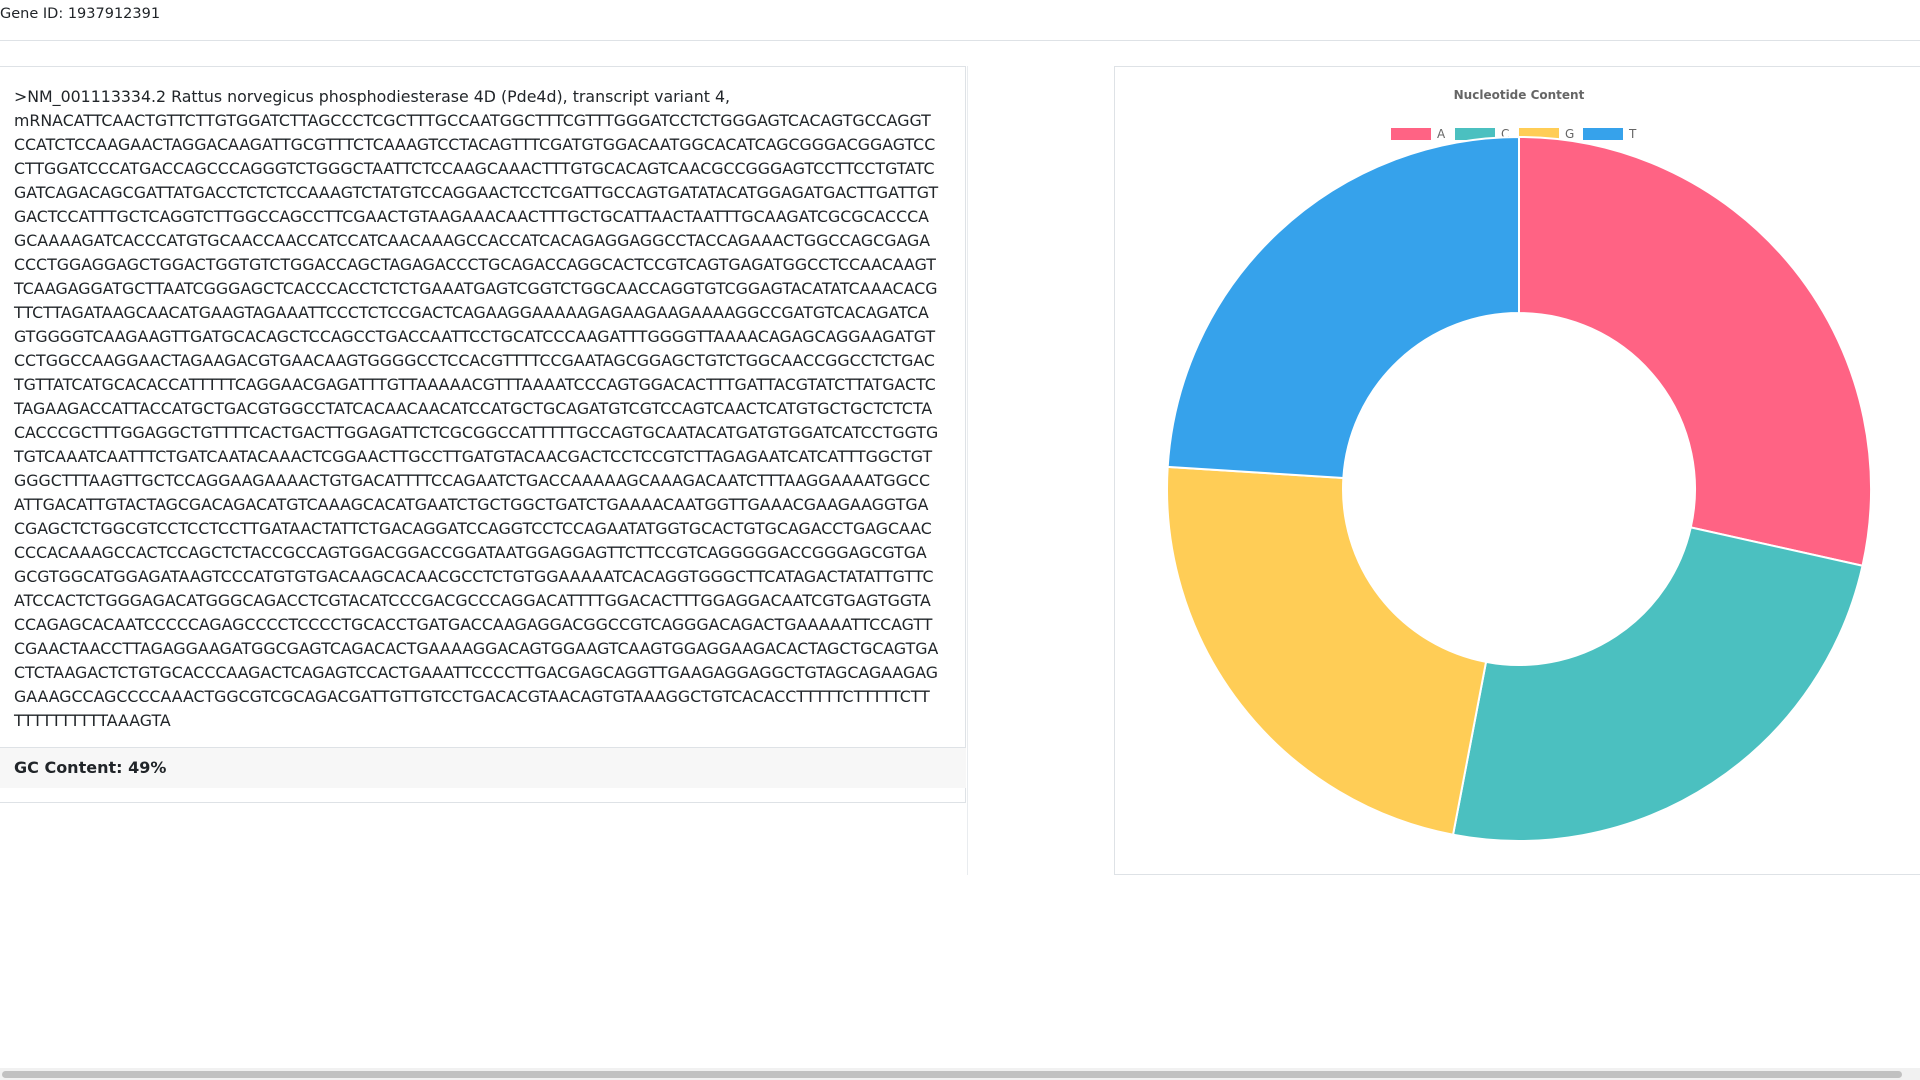  Describe the element at coordinates (1441, 134) in the screenshot. I see `legend-label-a: A` at that location.